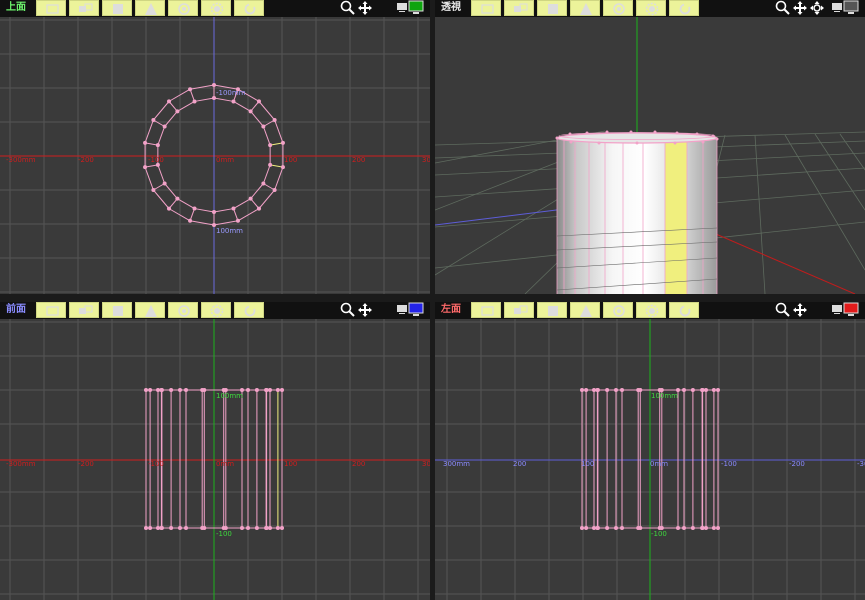 The width and height of the screenshot is (865, 600). What do you see at coordinates (676, 216) in the screenshot?
I see `selected-face` at bounding box center [676, 216].